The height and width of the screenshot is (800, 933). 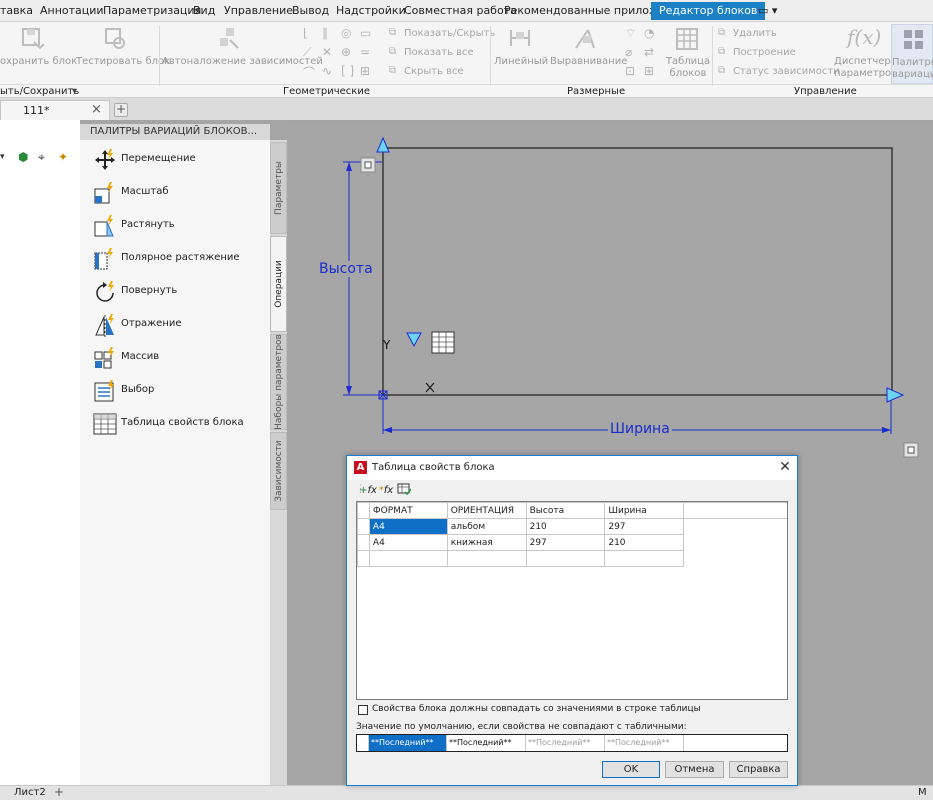 I want to click on smooth-icon: ∿, so click(x=327, y=71).